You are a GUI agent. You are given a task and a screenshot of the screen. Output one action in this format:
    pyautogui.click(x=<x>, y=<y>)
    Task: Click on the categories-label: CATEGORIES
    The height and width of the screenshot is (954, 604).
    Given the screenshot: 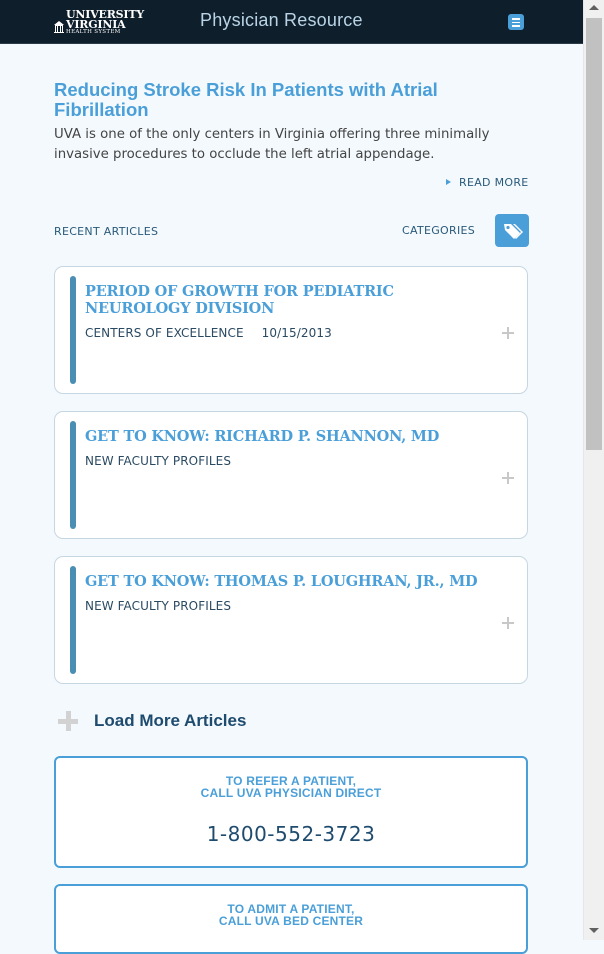 What is the action you would take?
    pyautogui.click(x=439, y=230)
    